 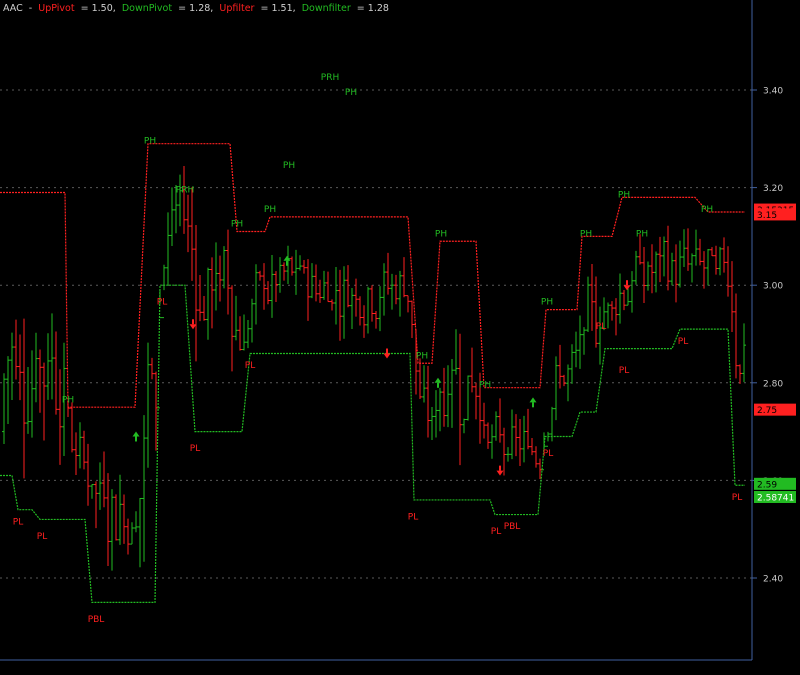 What do you see at coordinates (277, 8) in the screenshot?
I see `header-up-filter-value: = 1.51,` at bounding box center [277, 8].